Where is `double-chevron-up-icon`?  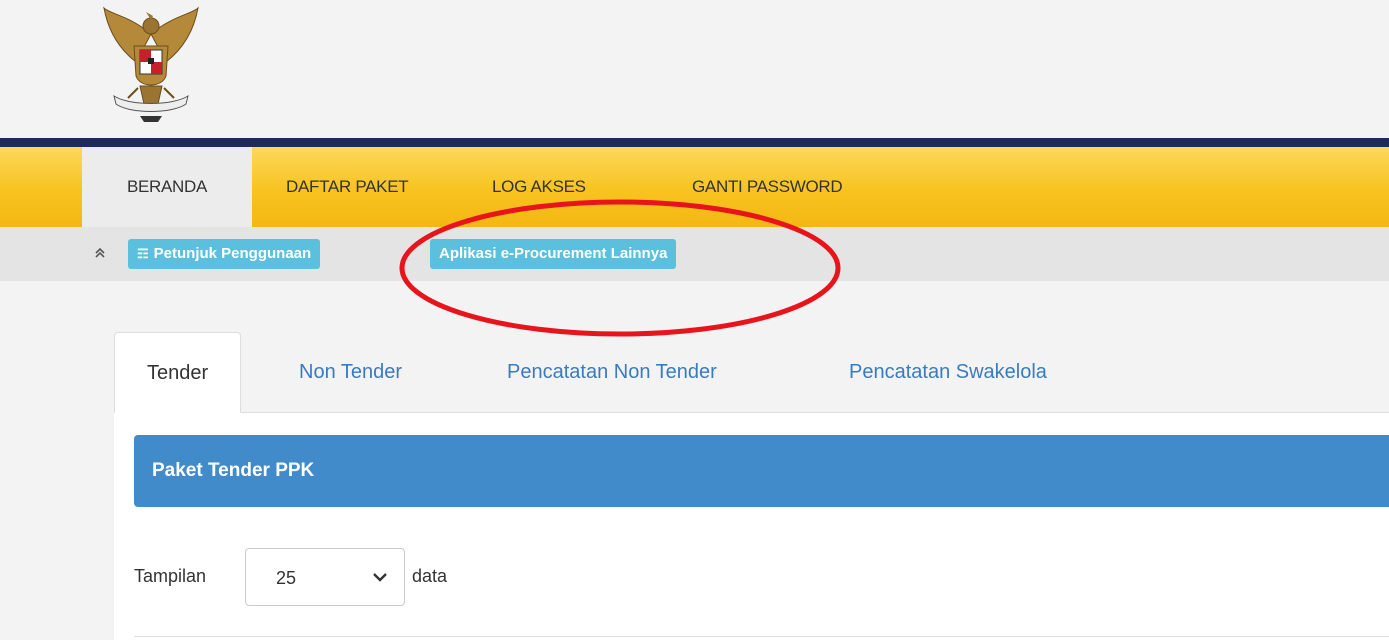 double-chevron-up-icon is located at coordinates (100, 253).